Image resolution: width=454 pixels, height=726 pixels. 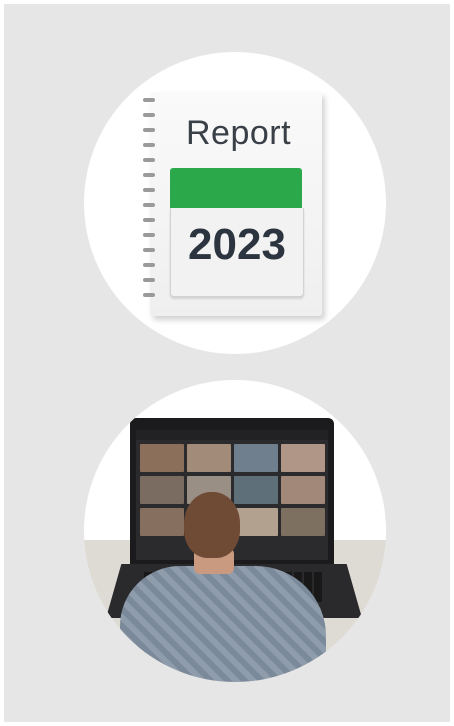 I want to click on video-call-toolbar, so click(x=232, y=435).